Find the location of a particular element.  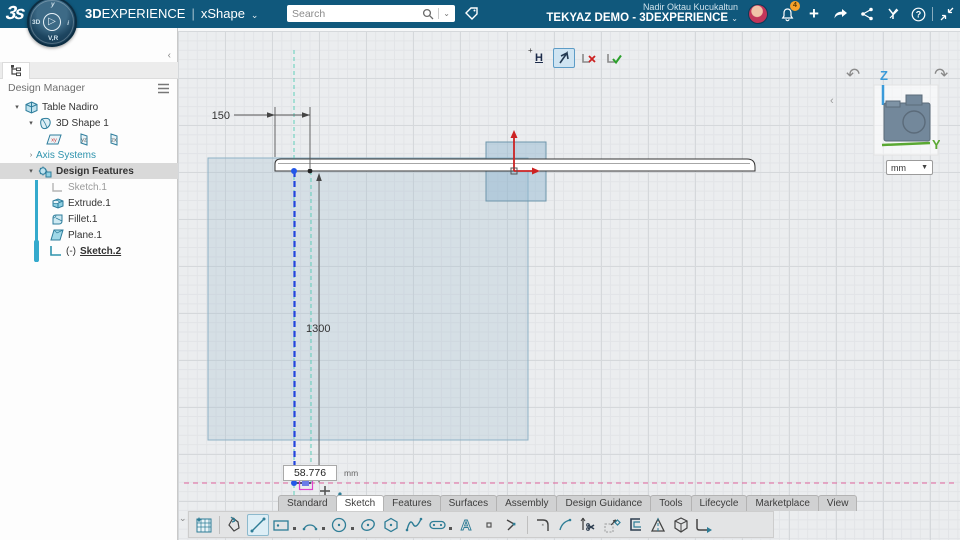

plane-xy-icon: xy is located at coordinates (54, 139).